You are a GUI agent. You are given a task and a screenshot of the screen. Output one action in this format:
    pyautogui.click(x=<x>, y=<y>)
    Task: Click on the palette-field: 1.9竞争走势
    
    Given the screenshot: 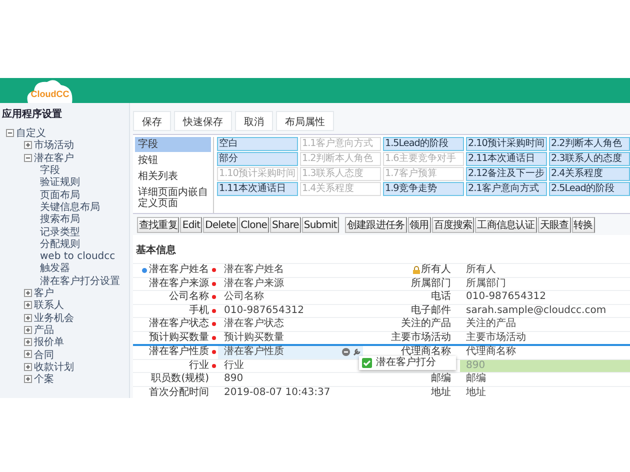 What is the action you would take?
    pyautogui.click(x=423, y=189)
    